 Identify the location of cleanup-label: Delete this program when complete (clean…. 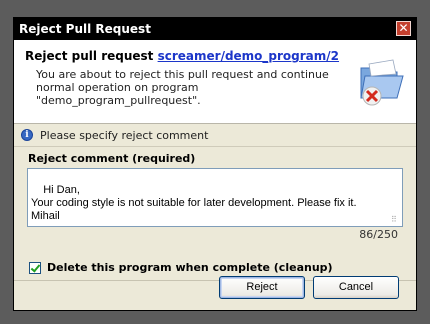
(190, 267).